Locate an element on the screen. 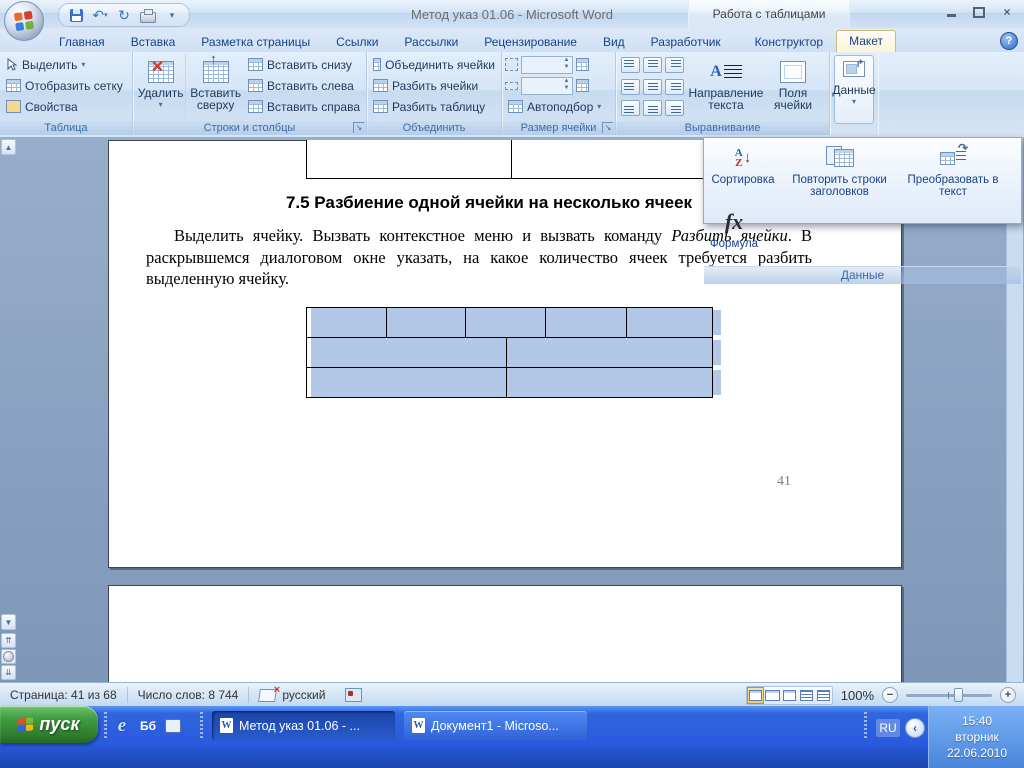 Image resolution: width=1024 pixels, height=768 pixels. next-page-icon: ⇊ is located at coordinates (8, 672).